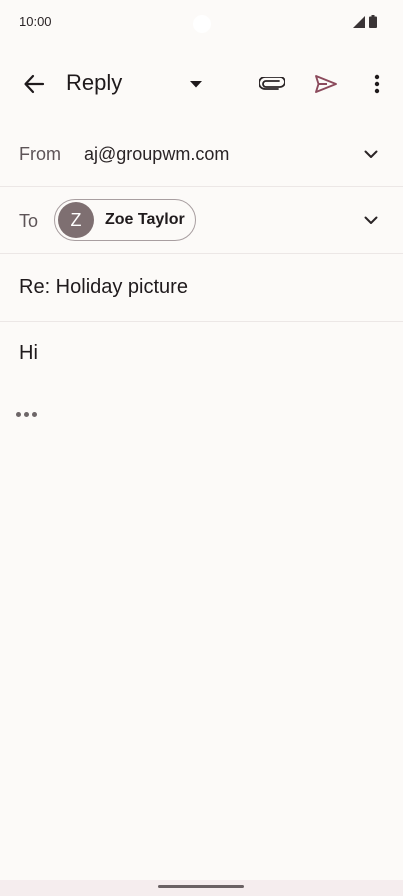  I want to click on attach-button, so click(272, 84).